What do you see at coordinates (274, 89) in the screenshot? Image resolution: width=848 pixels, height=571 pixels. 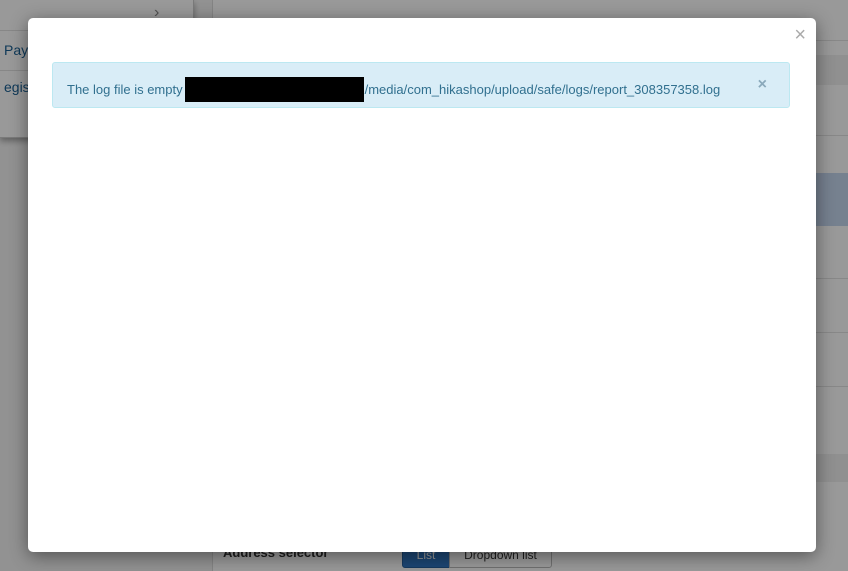 I see `redacted-path-block` at bounding box center [274, 89].